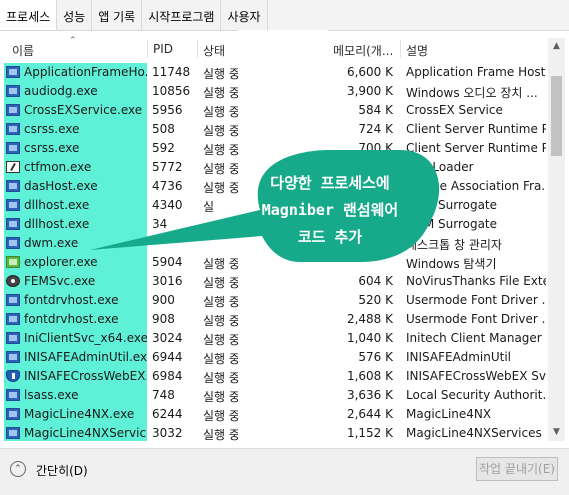 This screenshot has height=495, width=569. Describe the element at coordinates (51, 243) in the screenshot. I see `process-name: dwm.exe` at that location.